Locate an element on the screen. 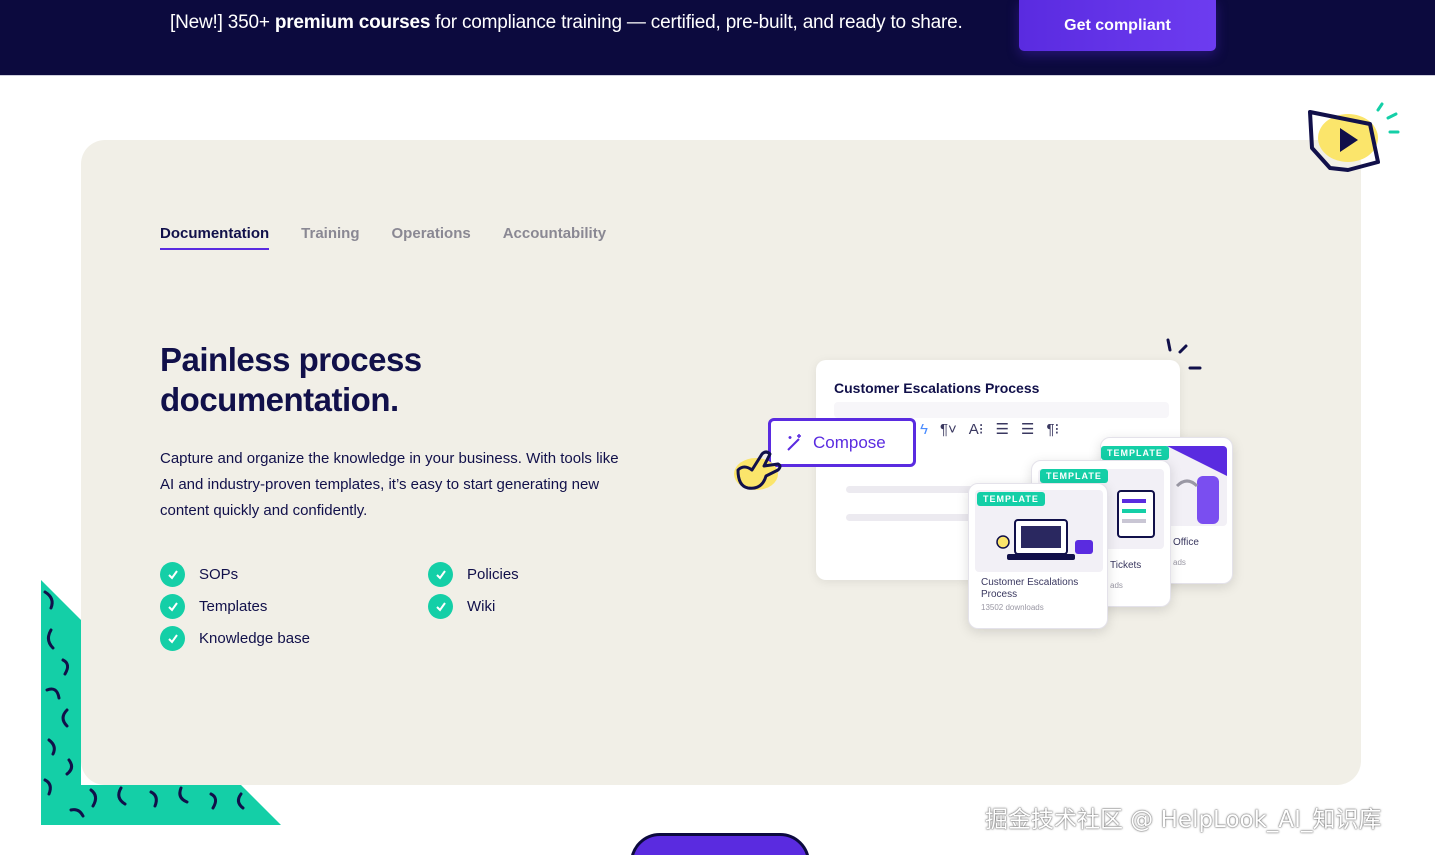  compose-button: Compose is located at coordinates (842, 442).